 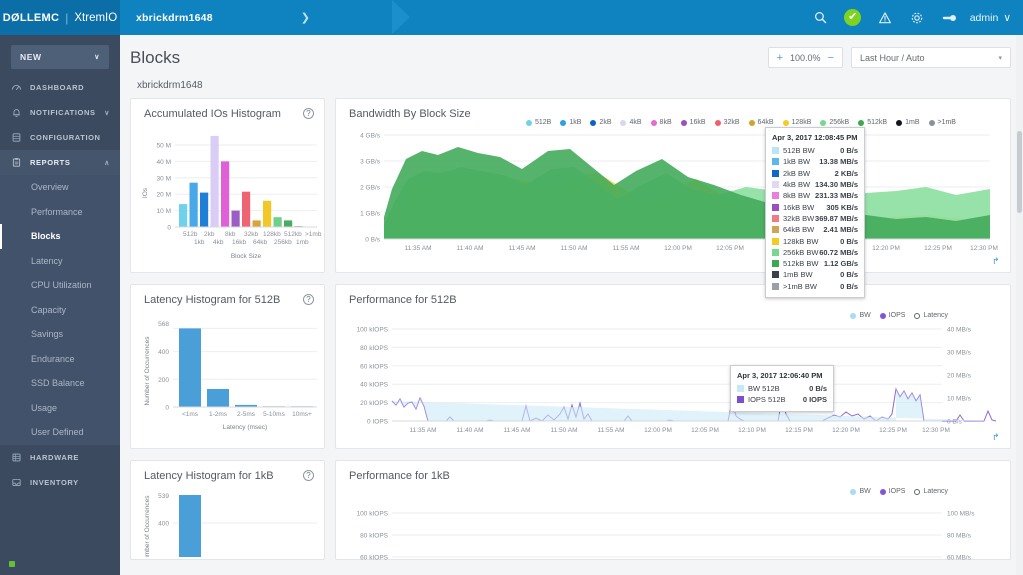 What do you see at coordinates (831, 58) in the screenshot?
I see `zoom-out-button: −` at bounding box center [831, 58].